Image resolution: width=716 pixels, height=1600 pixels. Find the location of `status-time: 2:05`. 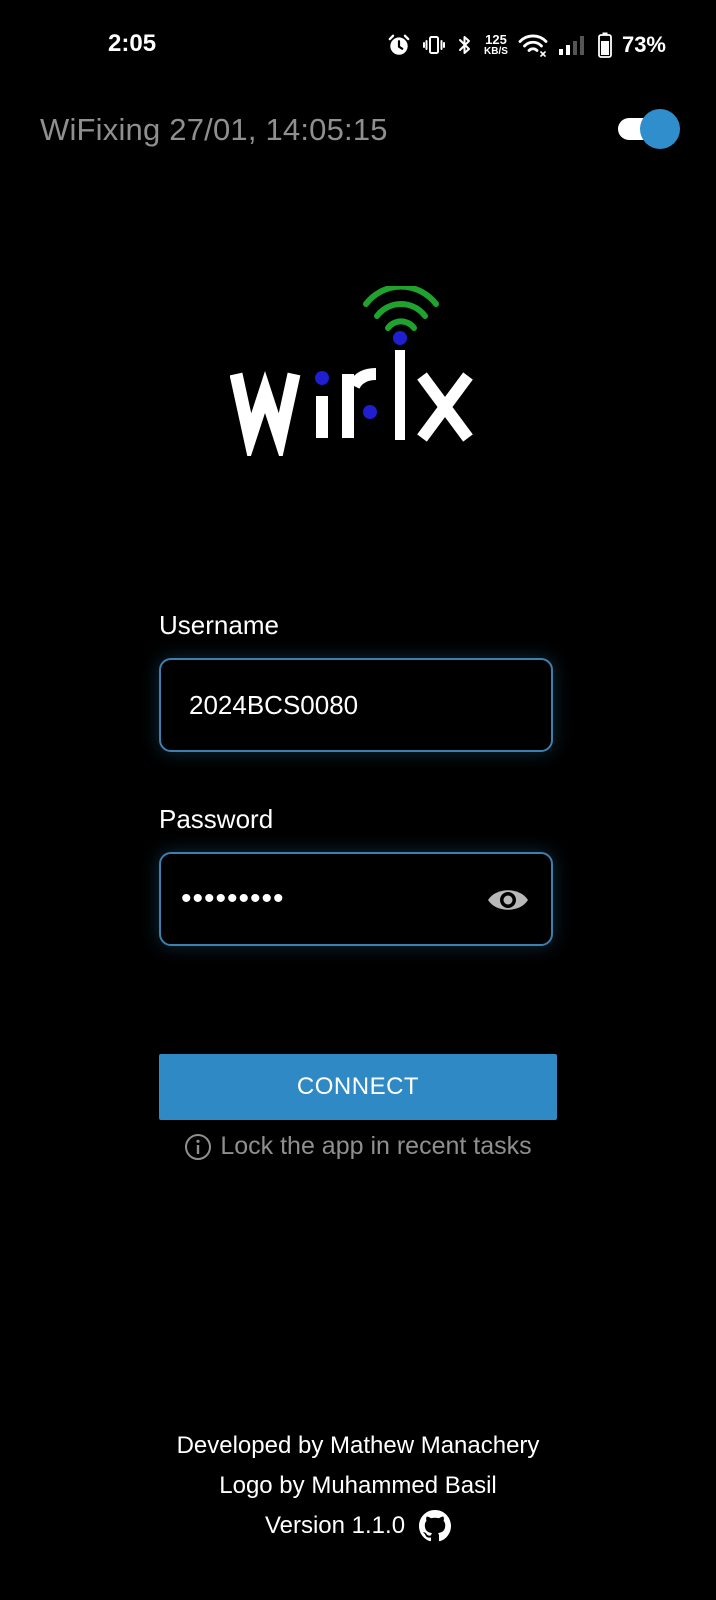

status-time: 2:05 is located at coordinates (132, 43).